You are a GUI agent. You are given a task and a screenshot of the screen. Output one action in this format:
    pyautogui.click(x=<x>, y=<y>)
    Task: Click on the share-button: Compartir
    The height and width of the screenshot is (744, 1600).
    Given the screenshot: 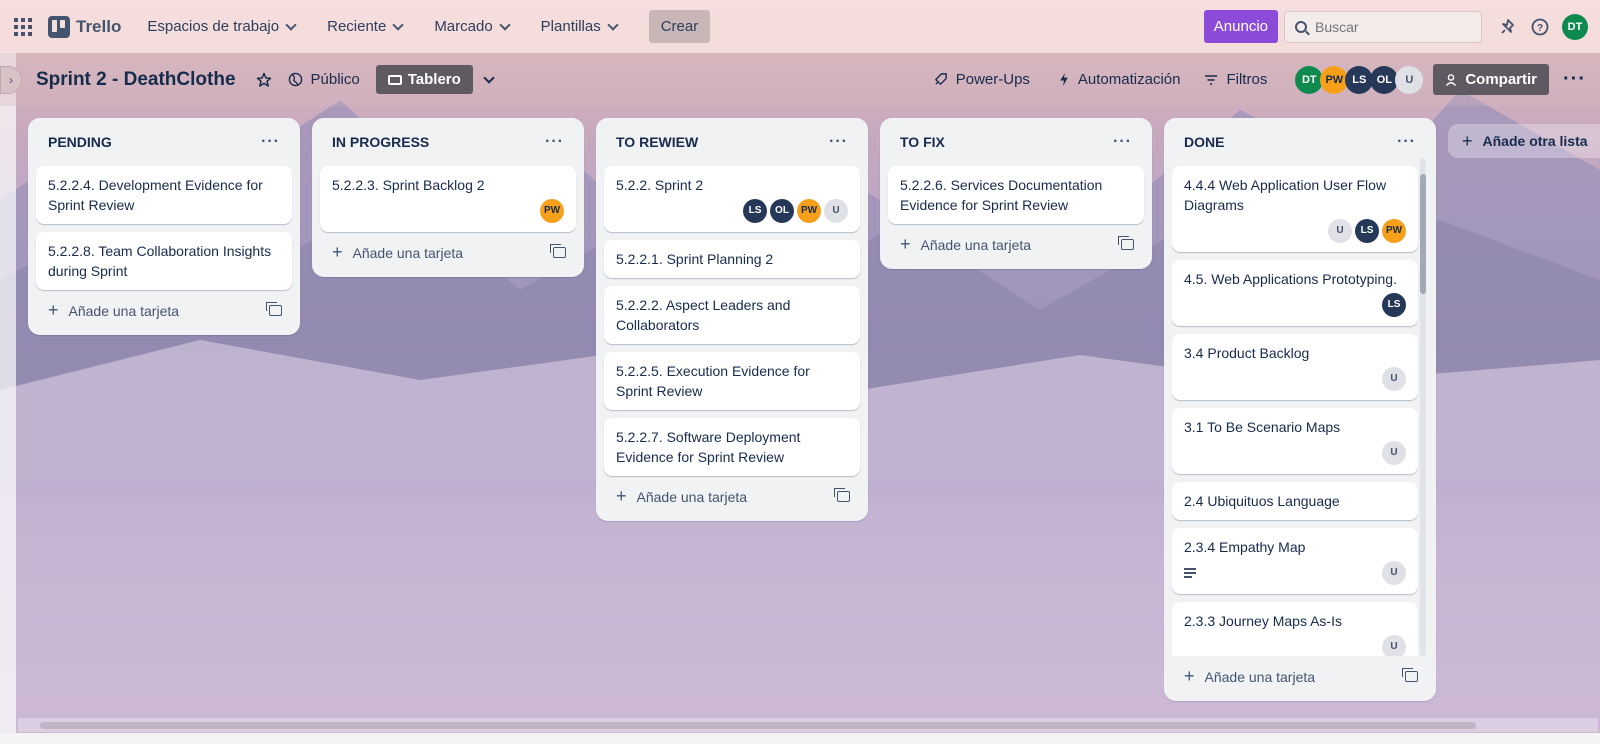 What is the action you would take?
    pyautogui.click(x=1491, y=79)
    